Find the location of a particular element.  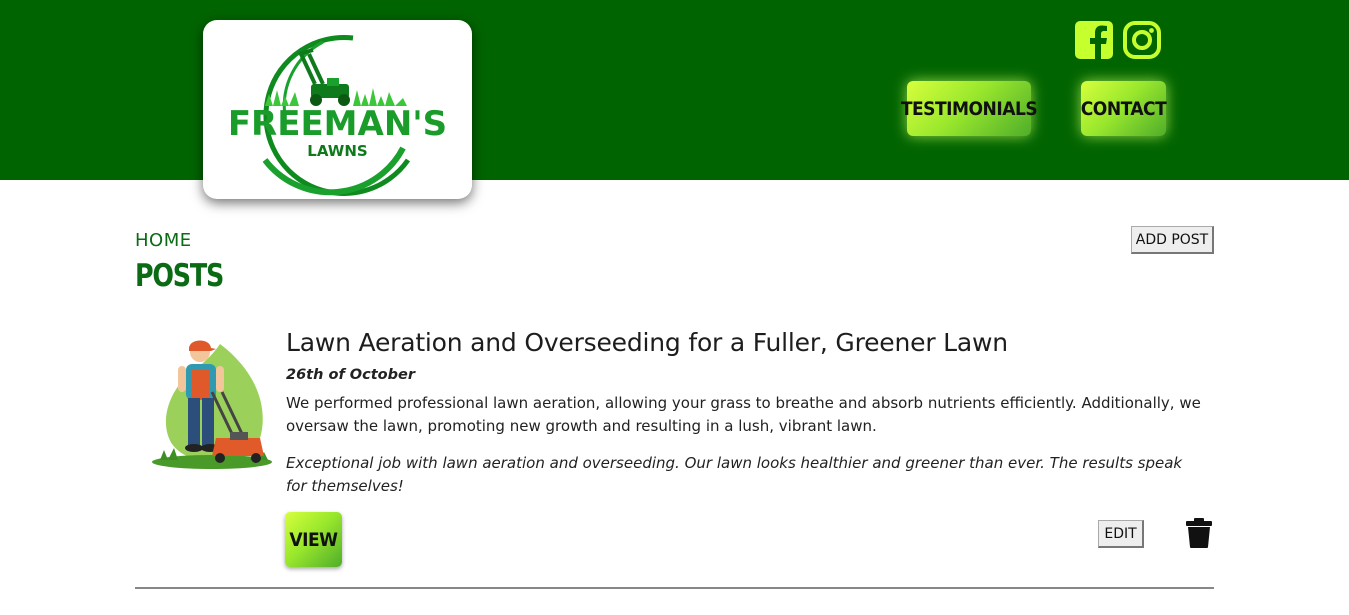

page-title: POSTS is located at coordinates (179, 276).